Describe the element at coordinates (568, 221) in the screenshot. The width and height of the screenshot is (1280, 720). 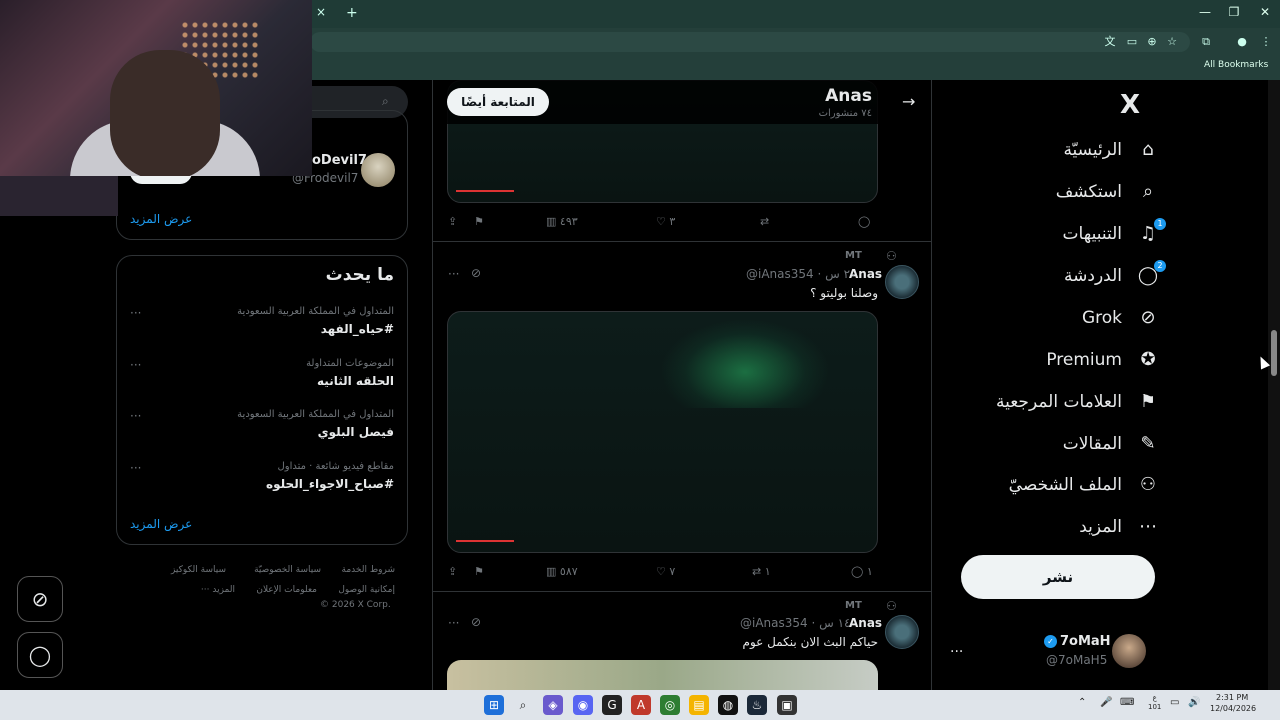
I see `views-value: ٤٩٣` at that location.